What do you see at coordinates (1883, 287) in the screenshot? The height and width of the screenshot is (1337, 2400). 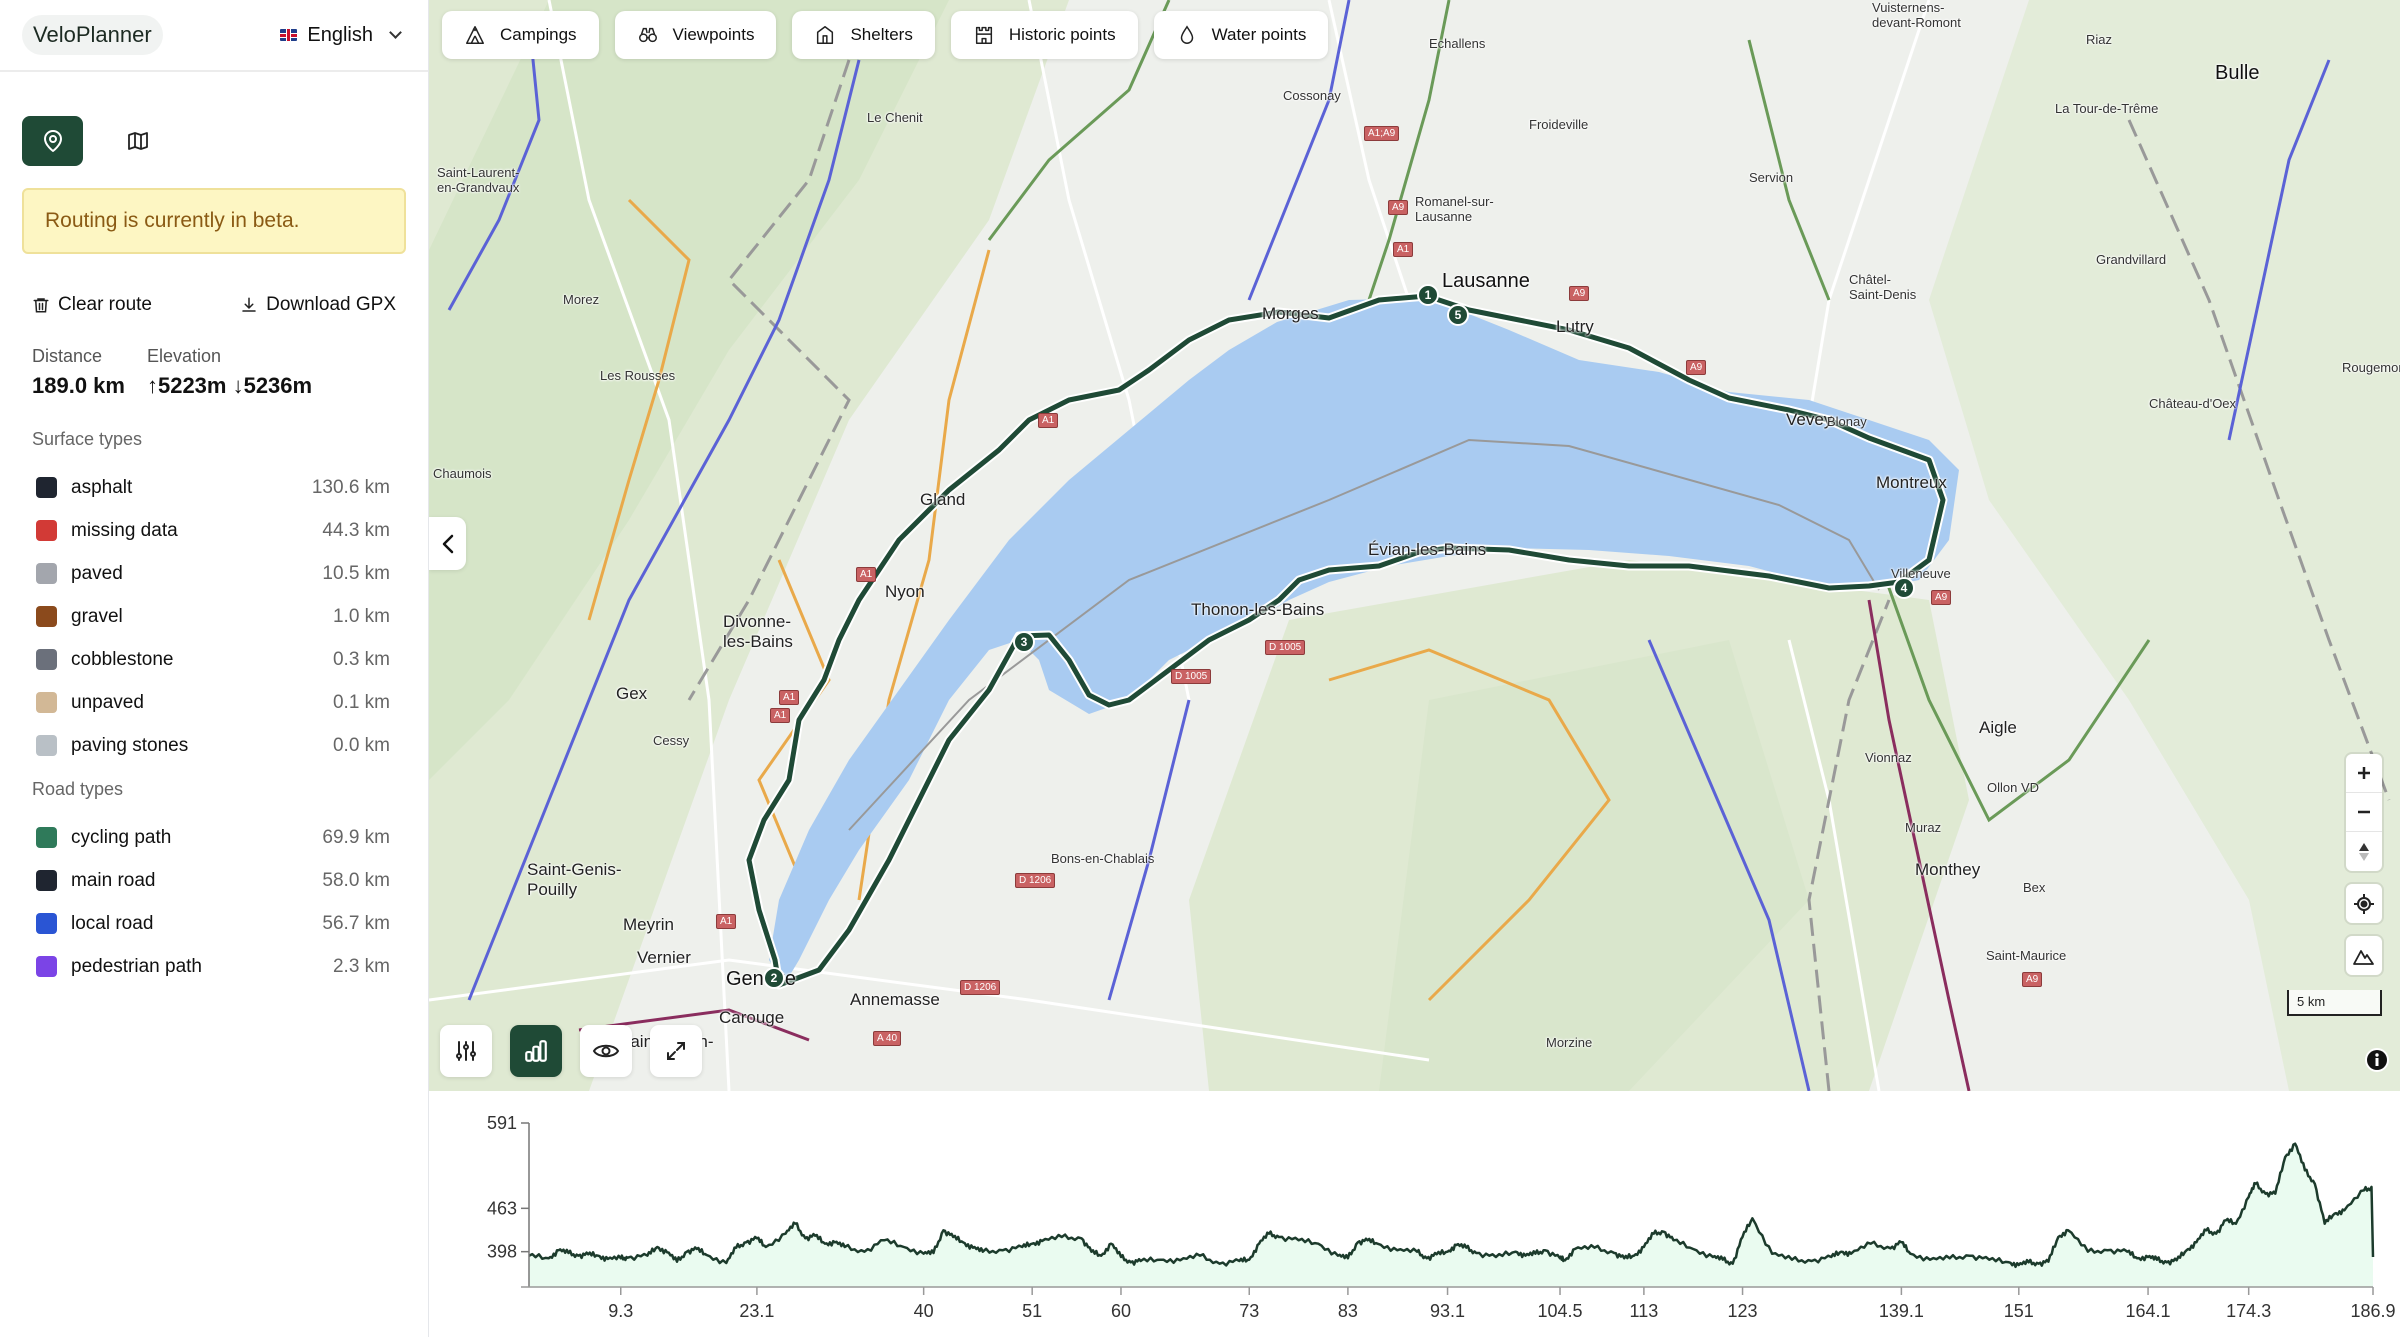 I see `place-label: Châtel-Saint-Denis` at bounding box center [1883, 287].